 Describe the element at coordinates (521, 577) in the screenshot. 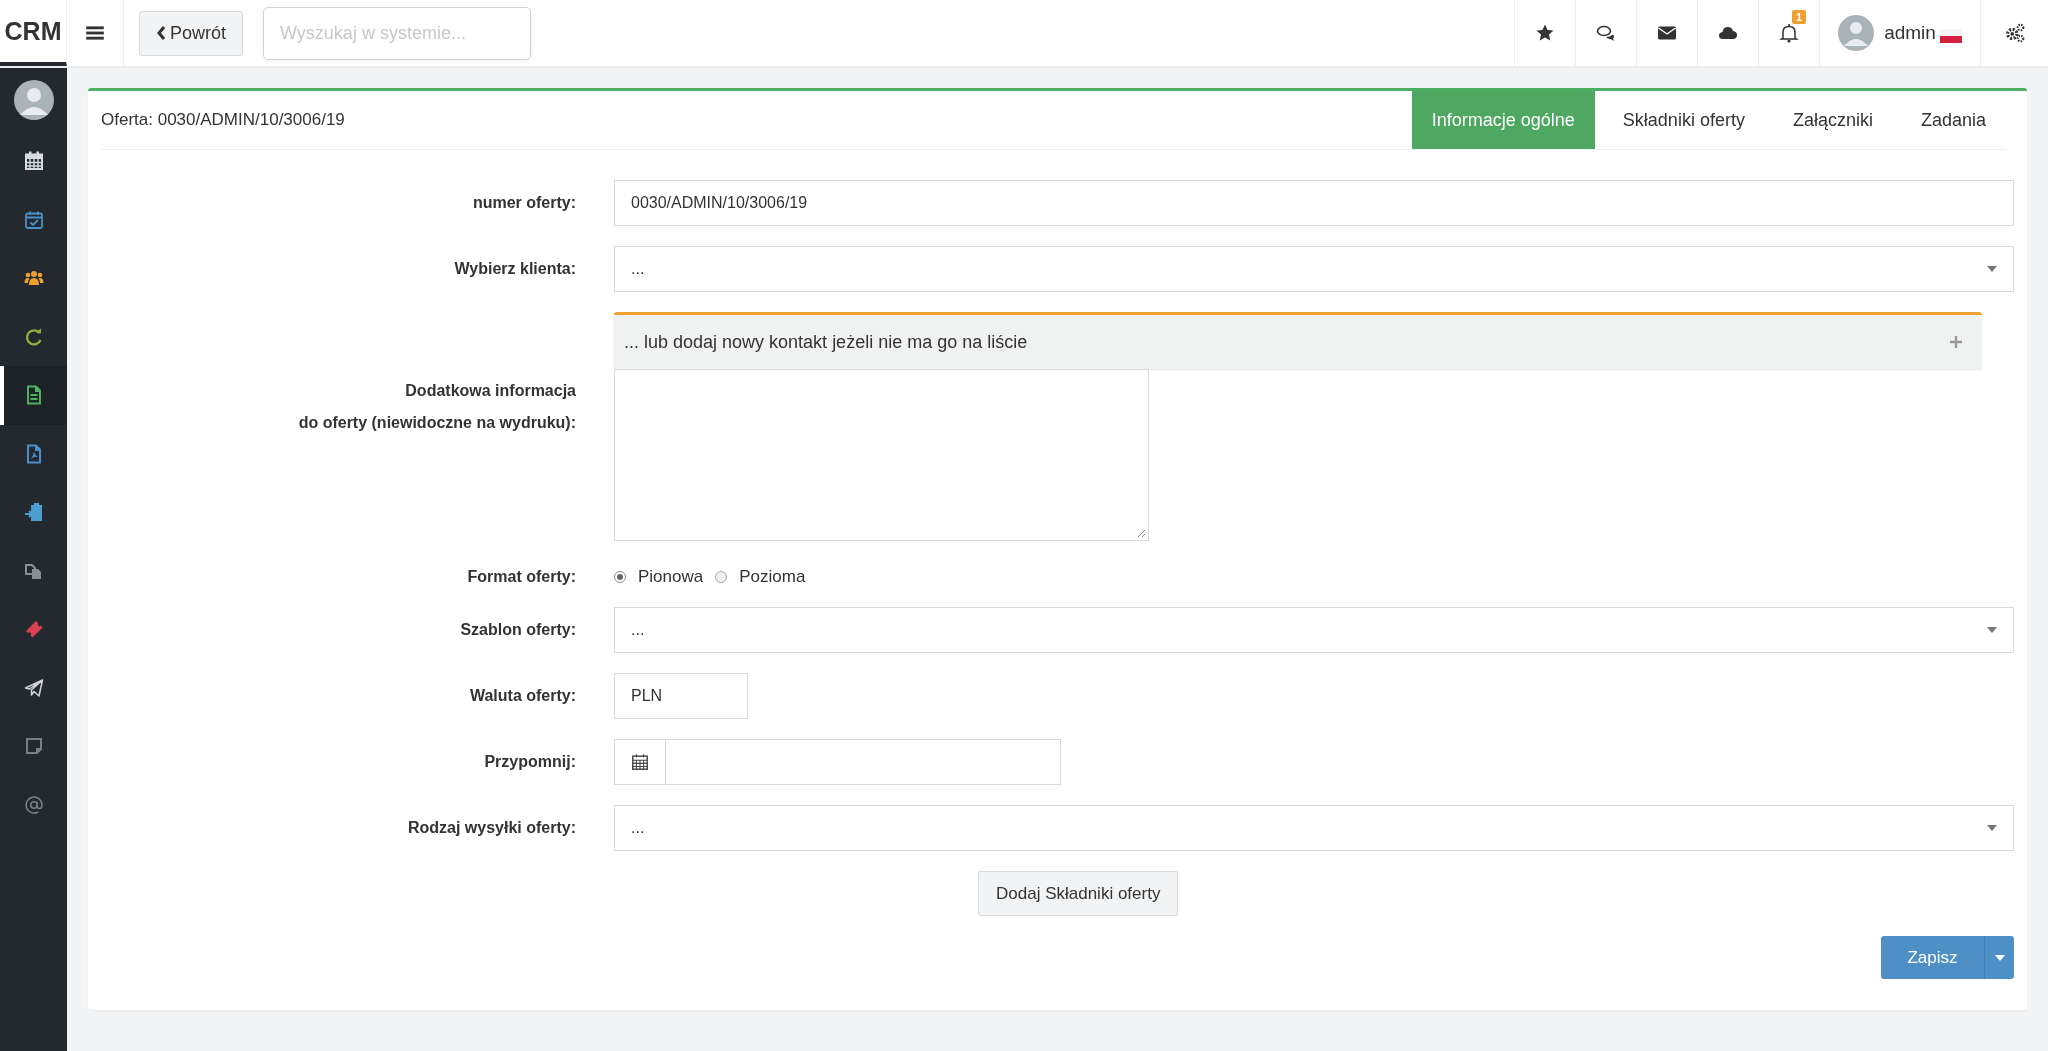

I see `field-label: Format oferty:` at that location.